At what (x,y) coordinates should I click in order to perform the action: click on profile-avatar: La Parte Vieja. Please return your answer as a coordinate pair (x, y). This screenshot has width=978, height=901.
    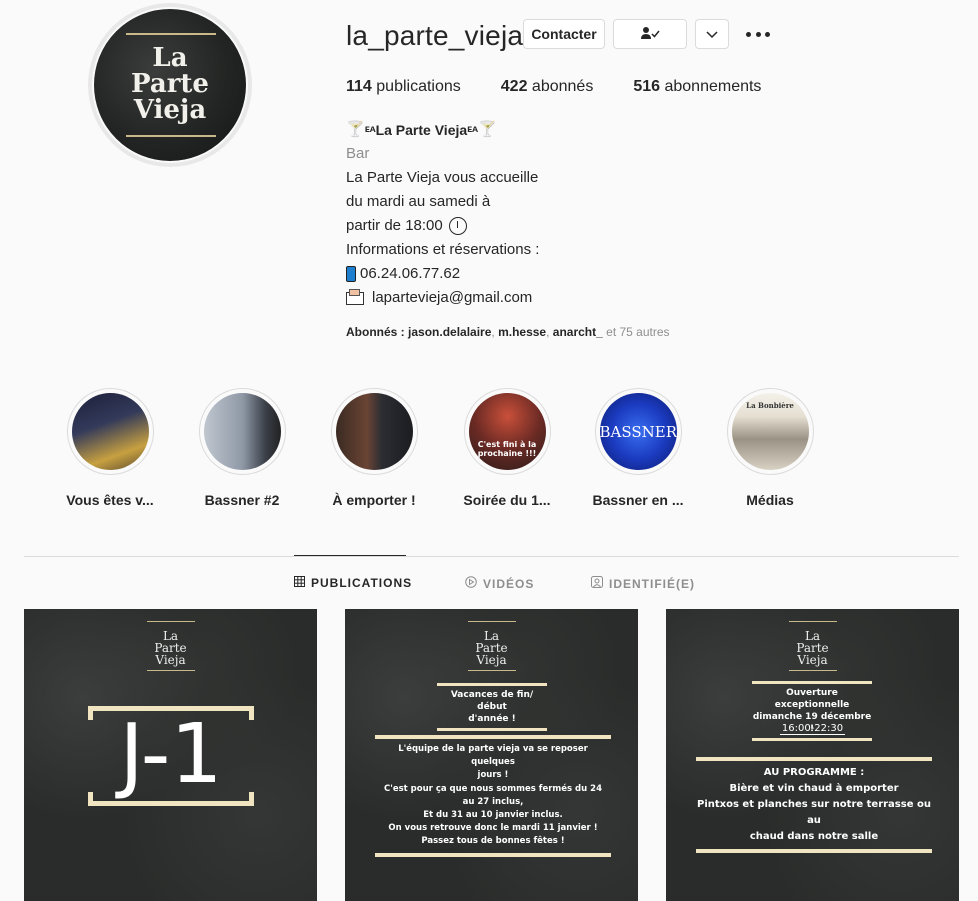
    Looking at the image, I should click on (170, 85).